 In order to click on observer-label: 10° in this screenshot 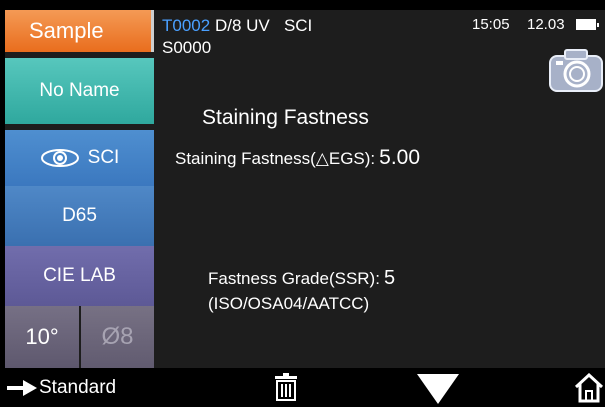, I will do `click(42, 336)`.